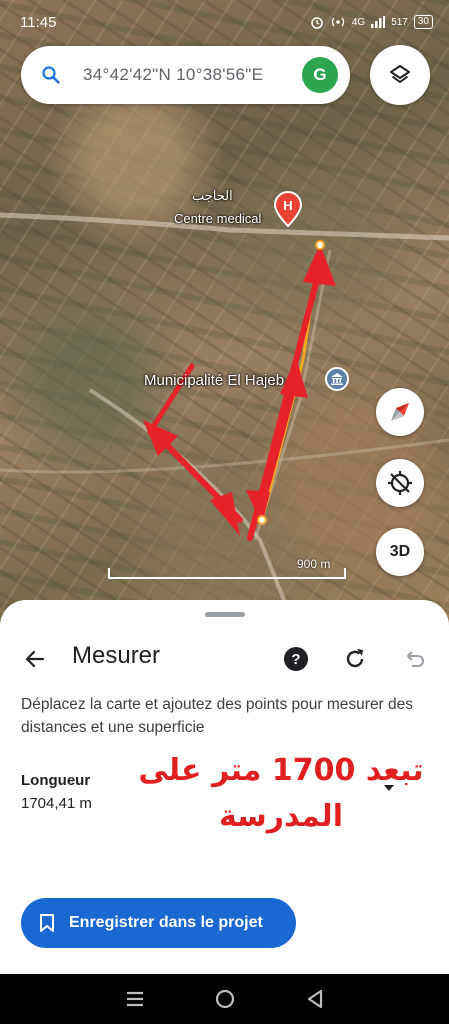 Image resolution: width=449 pixels, height=1024 pixels. I want to click on bookmark-icon, so click(47, 923).